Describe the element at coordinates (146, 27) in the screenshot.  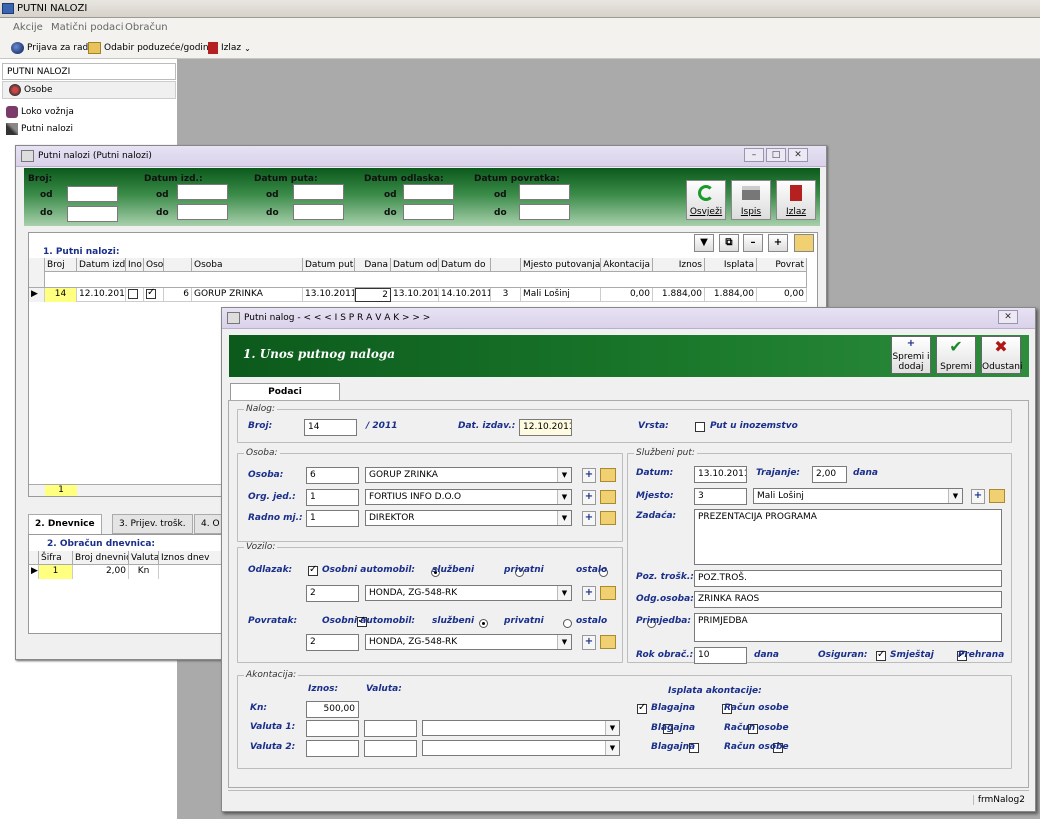
I see `menu-obracun: Obračun` at that location.